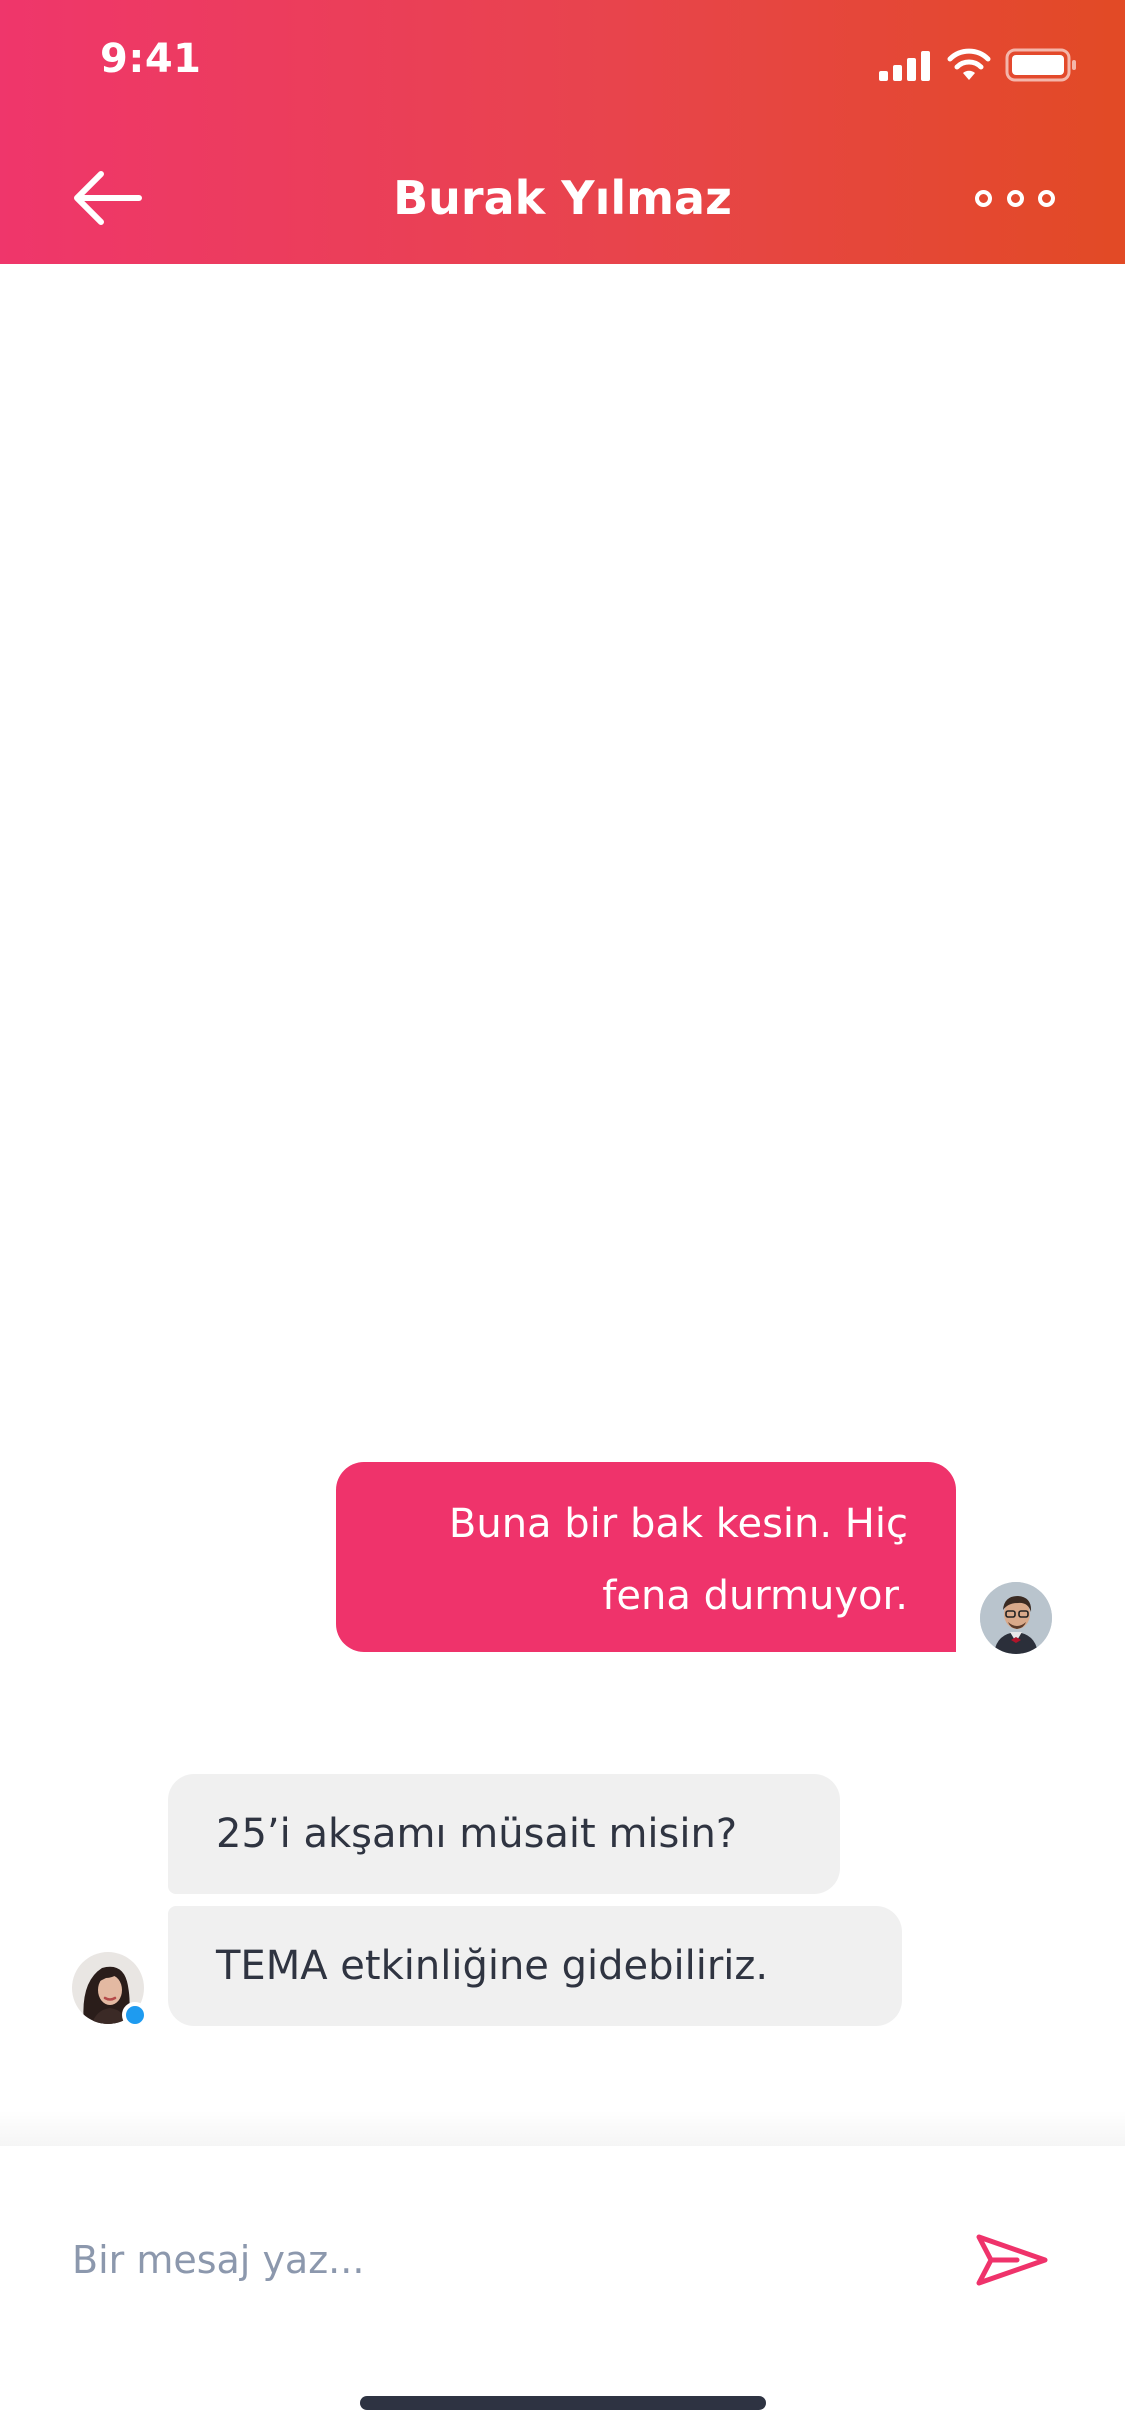 The height and width of the screenshot is (2436, 1125). I want to click on status-icons, so click(978, 65).